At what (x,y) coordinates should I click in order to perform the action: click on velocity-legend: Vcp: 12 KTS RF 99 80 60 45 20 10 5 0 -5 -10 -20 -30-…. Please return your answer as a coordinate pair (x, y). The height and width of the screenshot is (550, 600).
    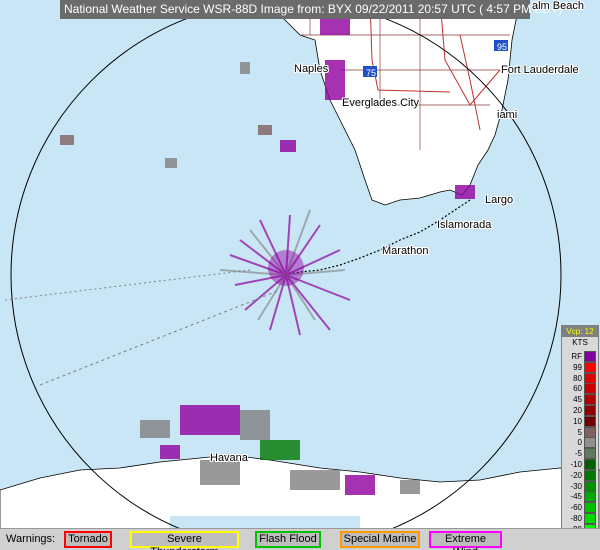
    Looking at the image, I should click on (580, 435).